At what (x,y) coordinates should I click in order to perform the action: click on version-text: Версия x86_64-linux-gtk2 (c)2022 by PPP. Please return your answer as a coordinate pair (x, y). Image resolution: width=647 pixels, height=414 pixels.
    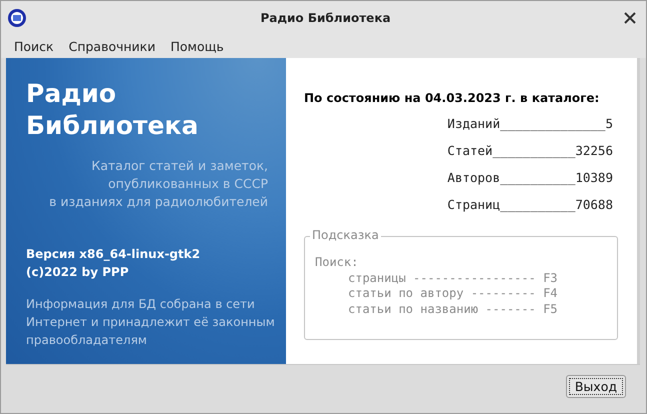
    Looking at the image, I should click on (114, 263).